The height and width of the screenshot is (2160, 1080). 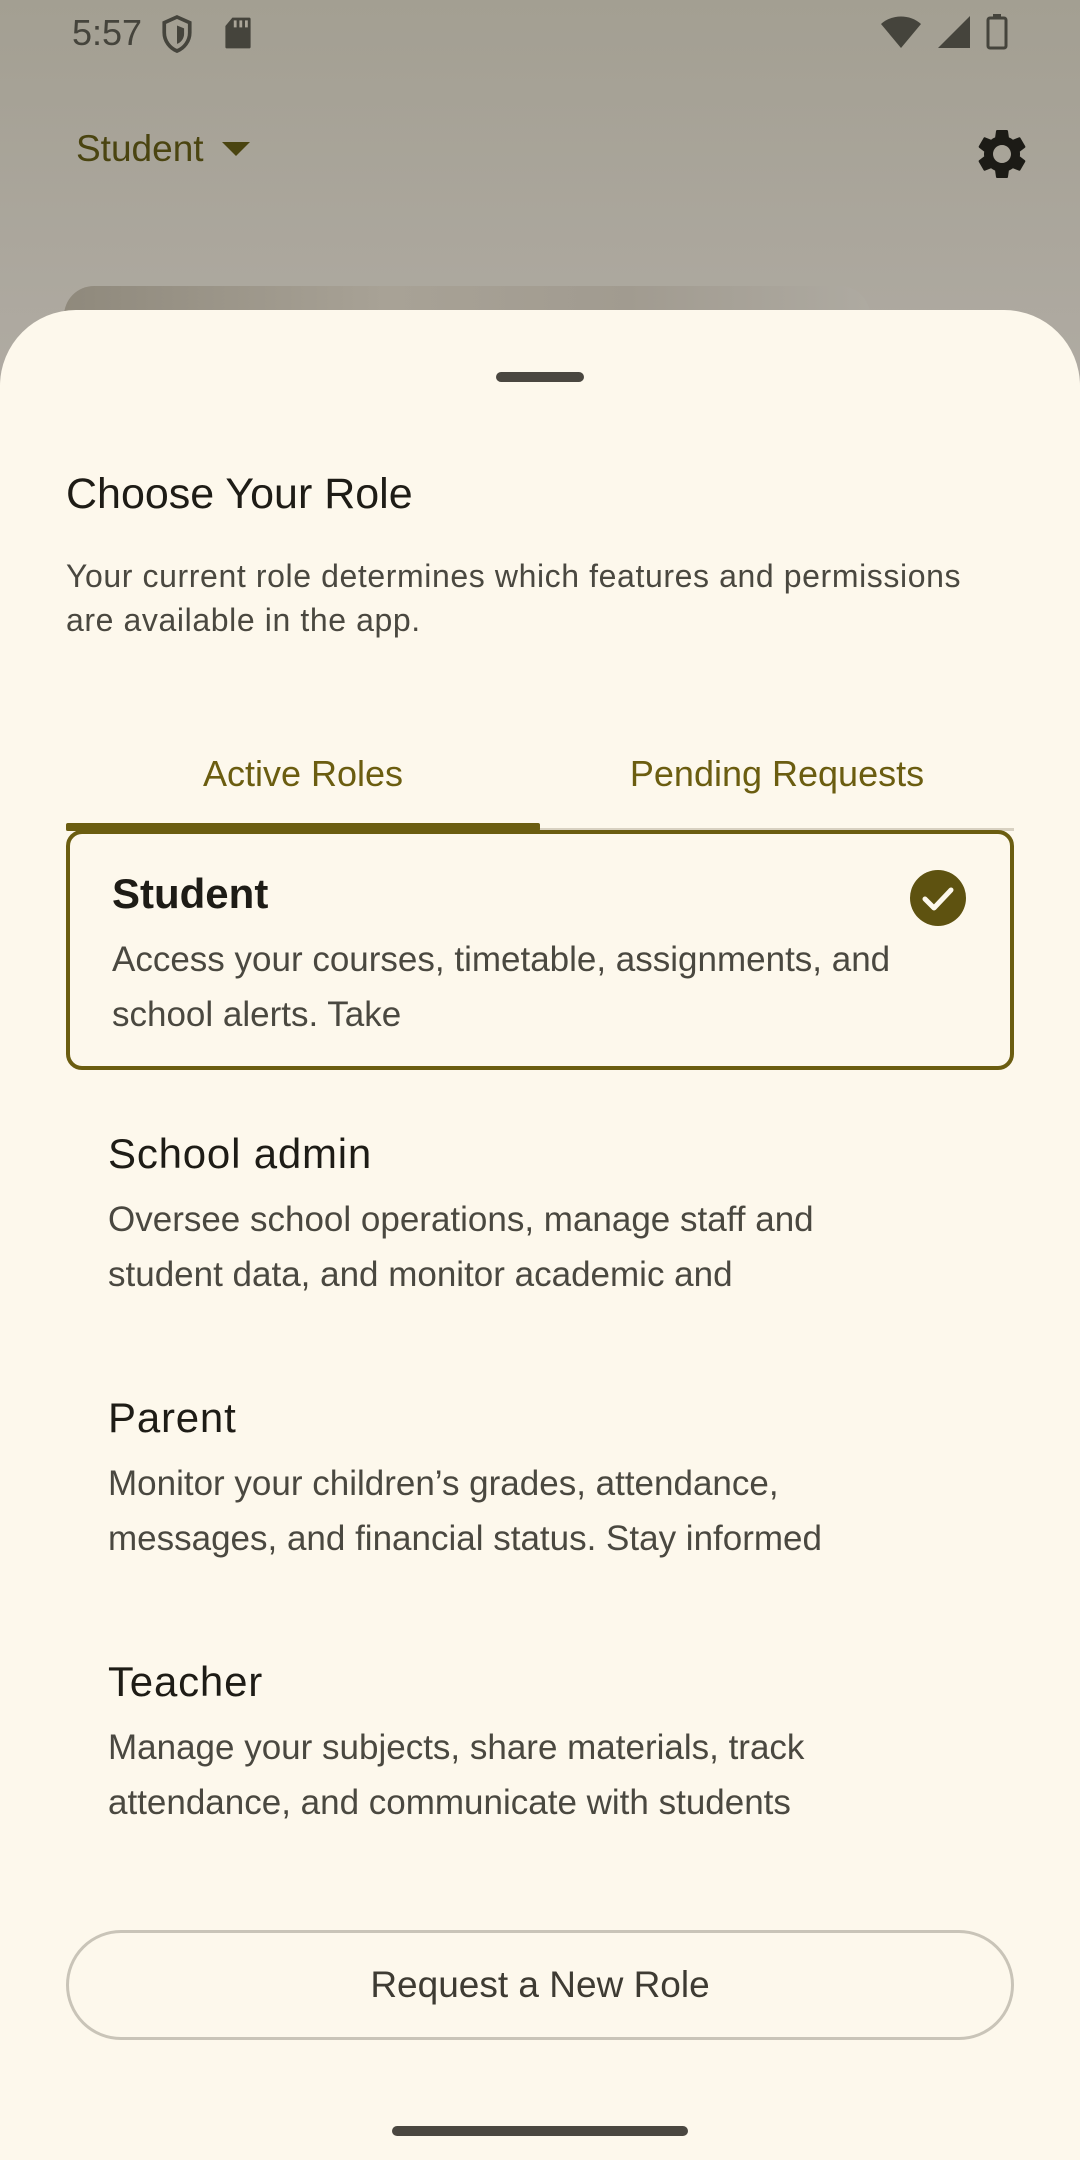 I want to click on sd-card-icon, so click(x=238, y=33).